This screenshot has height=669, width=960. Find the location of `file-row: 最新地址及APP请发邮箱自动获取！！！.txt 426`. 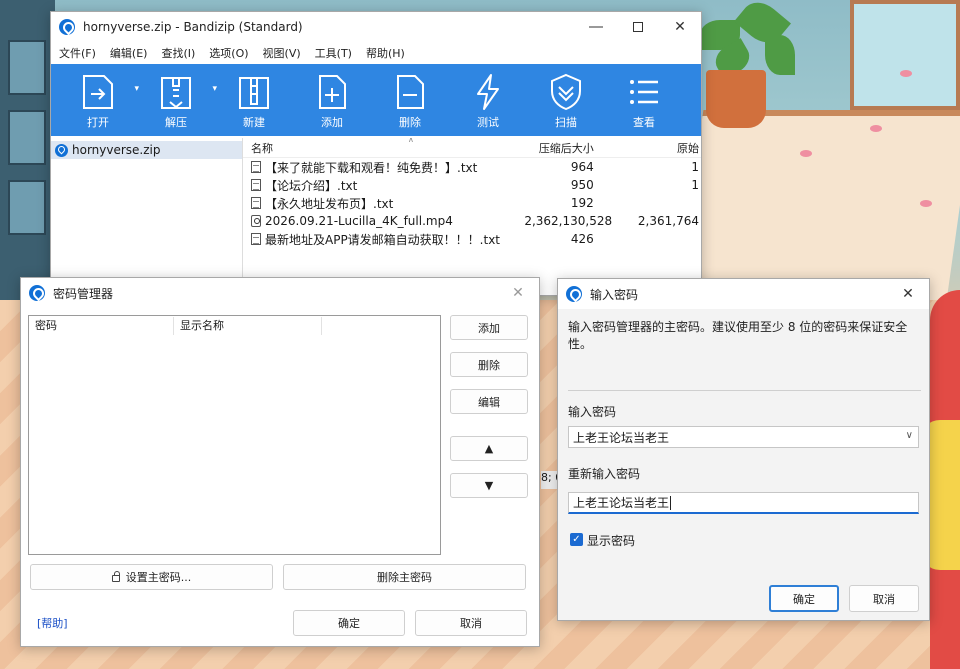

file-row: 最新地址及APP请发邮箱自动获取！！！.txt 426 is located at coordinates (472, 239).